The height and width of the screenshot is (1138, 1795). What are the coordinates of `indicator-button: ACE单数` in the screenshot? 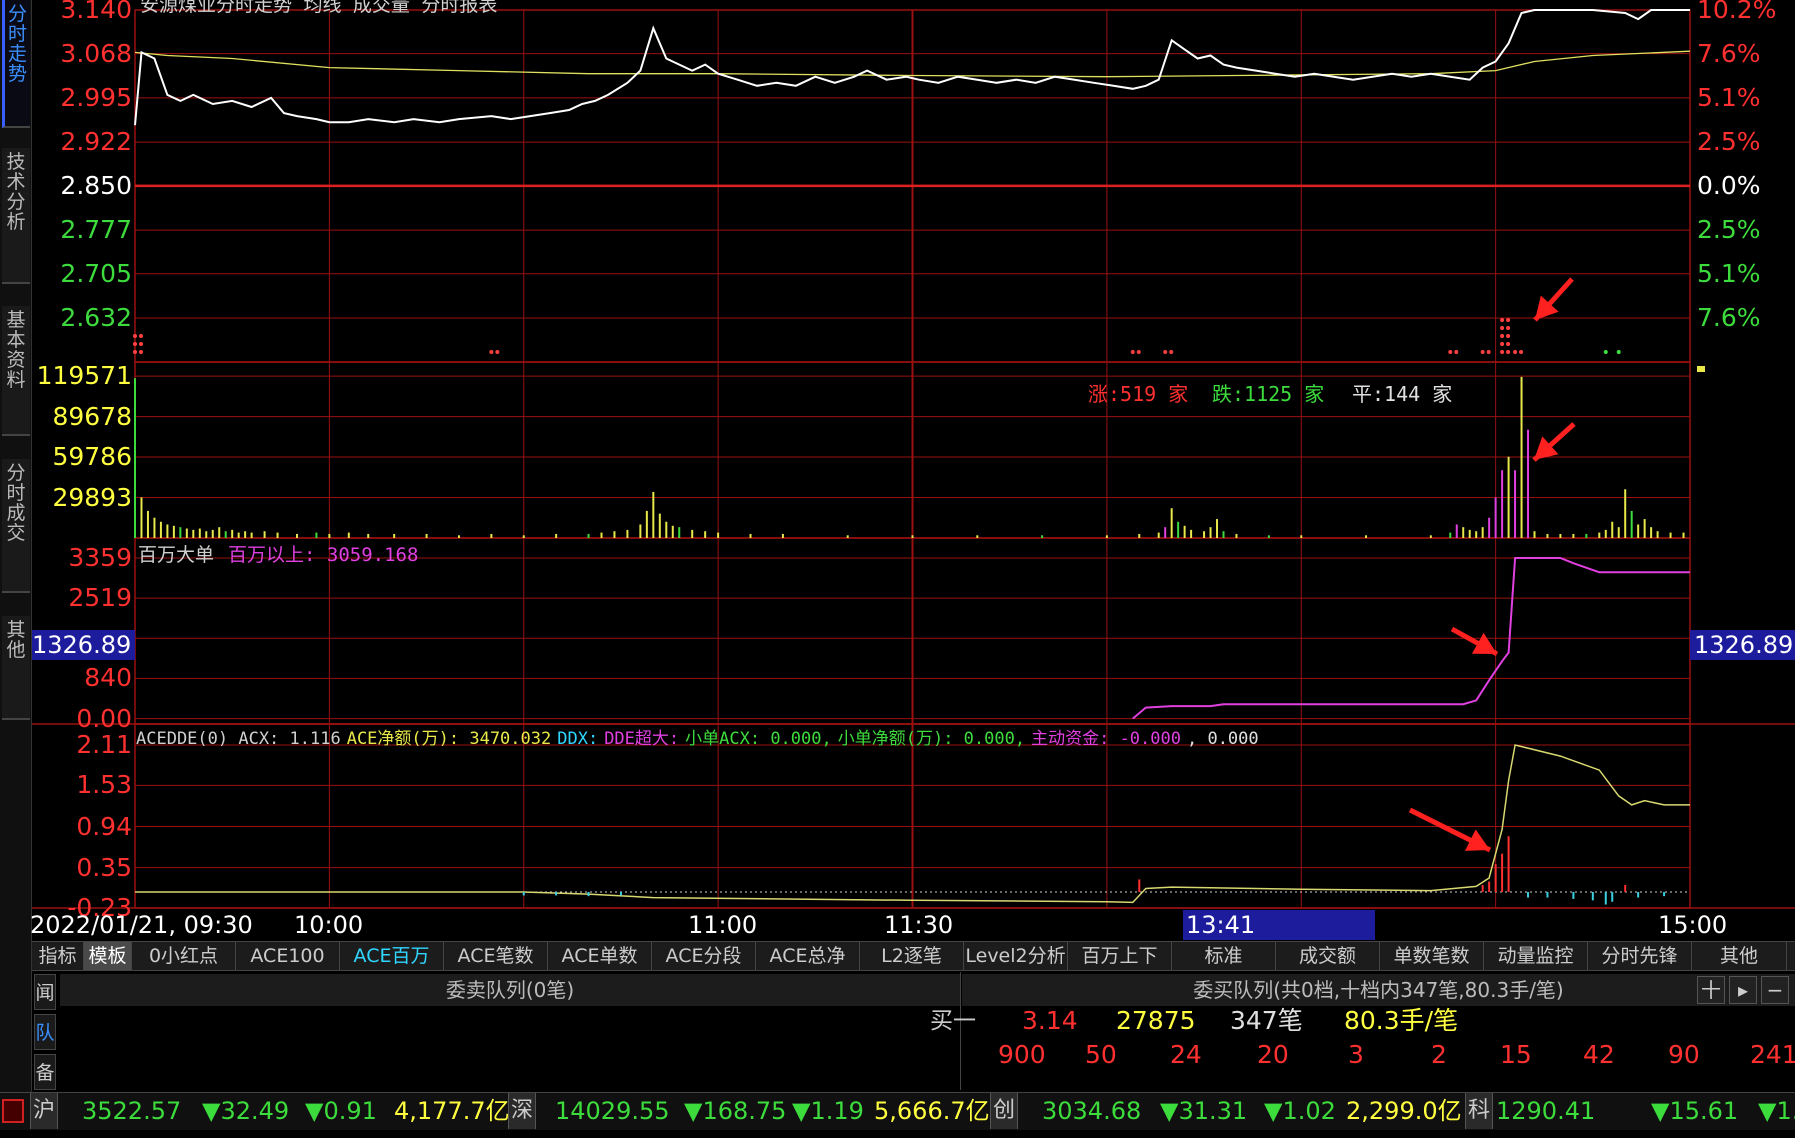 It's located at (600, 956).